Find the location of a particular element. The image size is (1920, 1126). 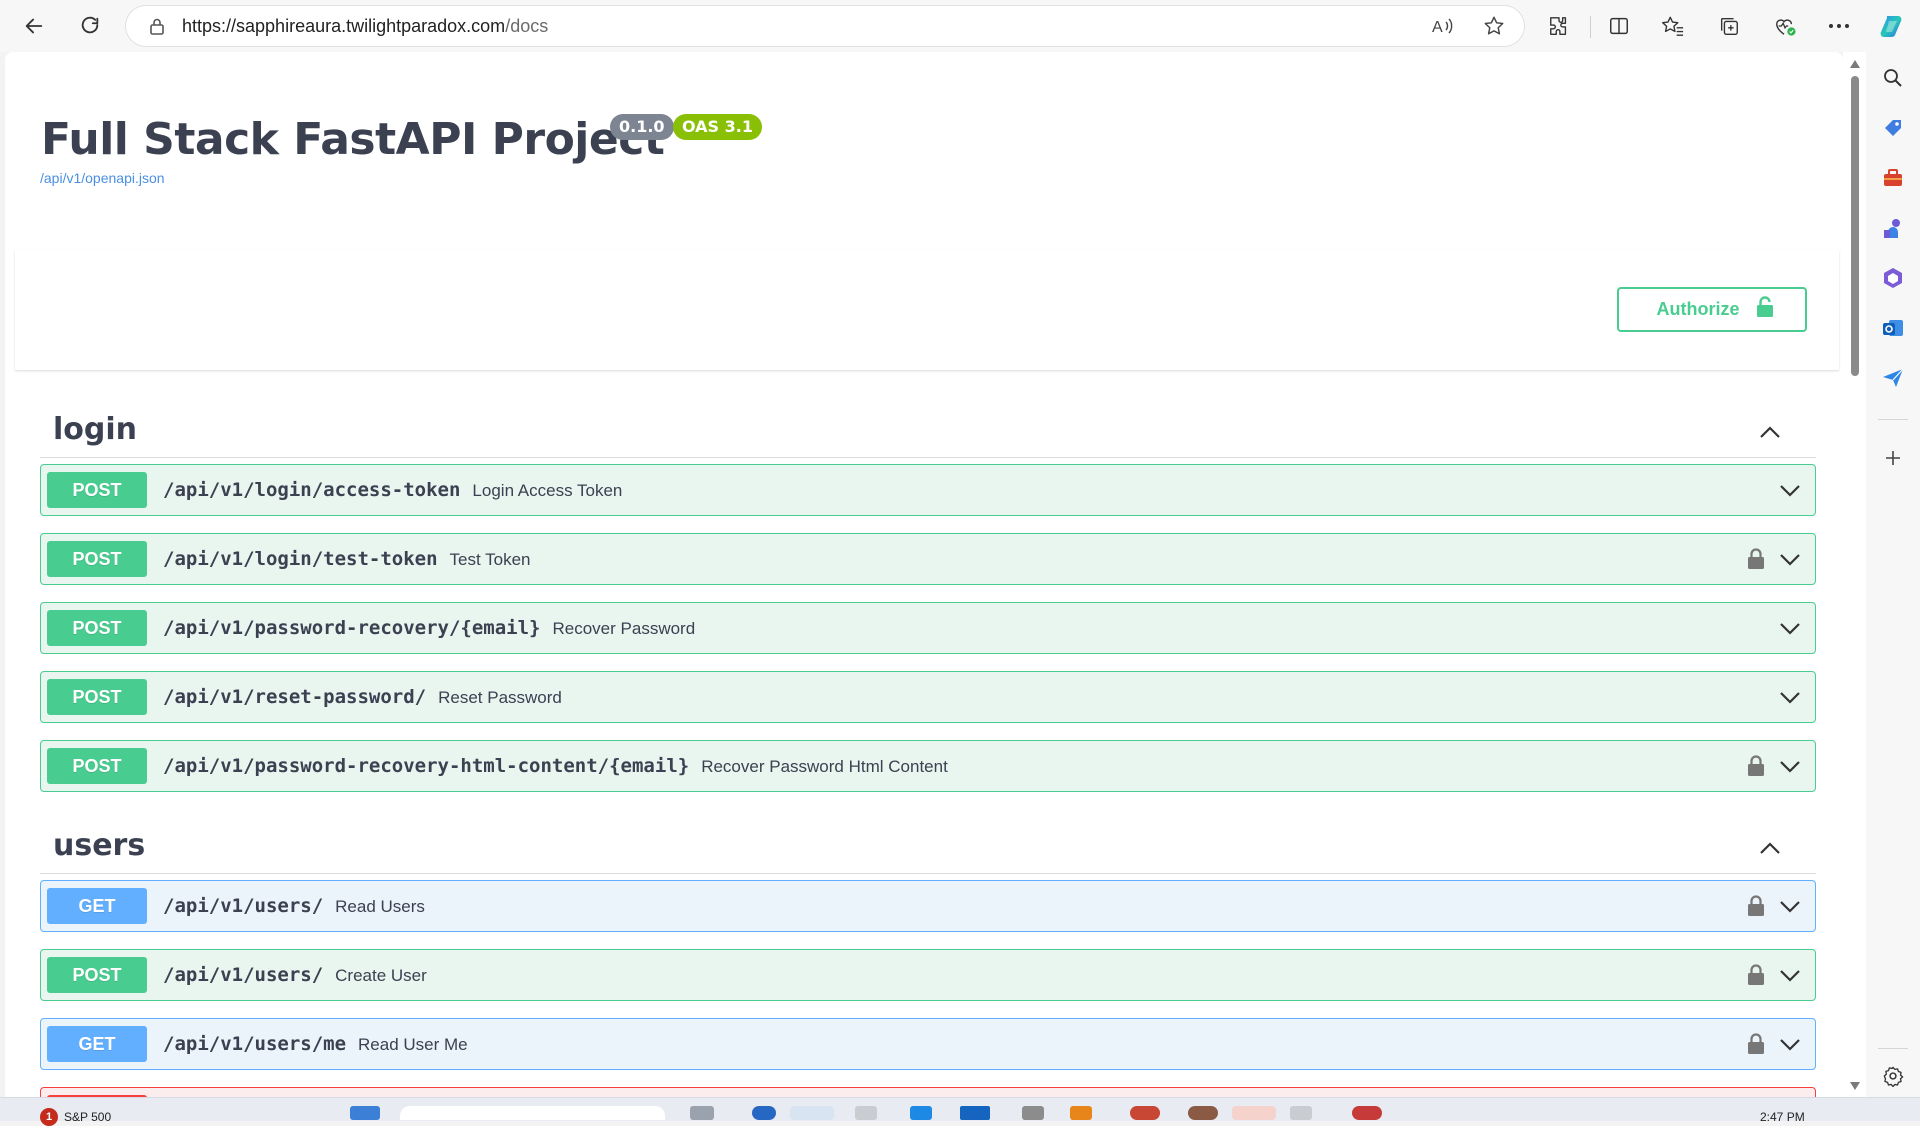

copilot-icon is located at coordinates (1892, 26).